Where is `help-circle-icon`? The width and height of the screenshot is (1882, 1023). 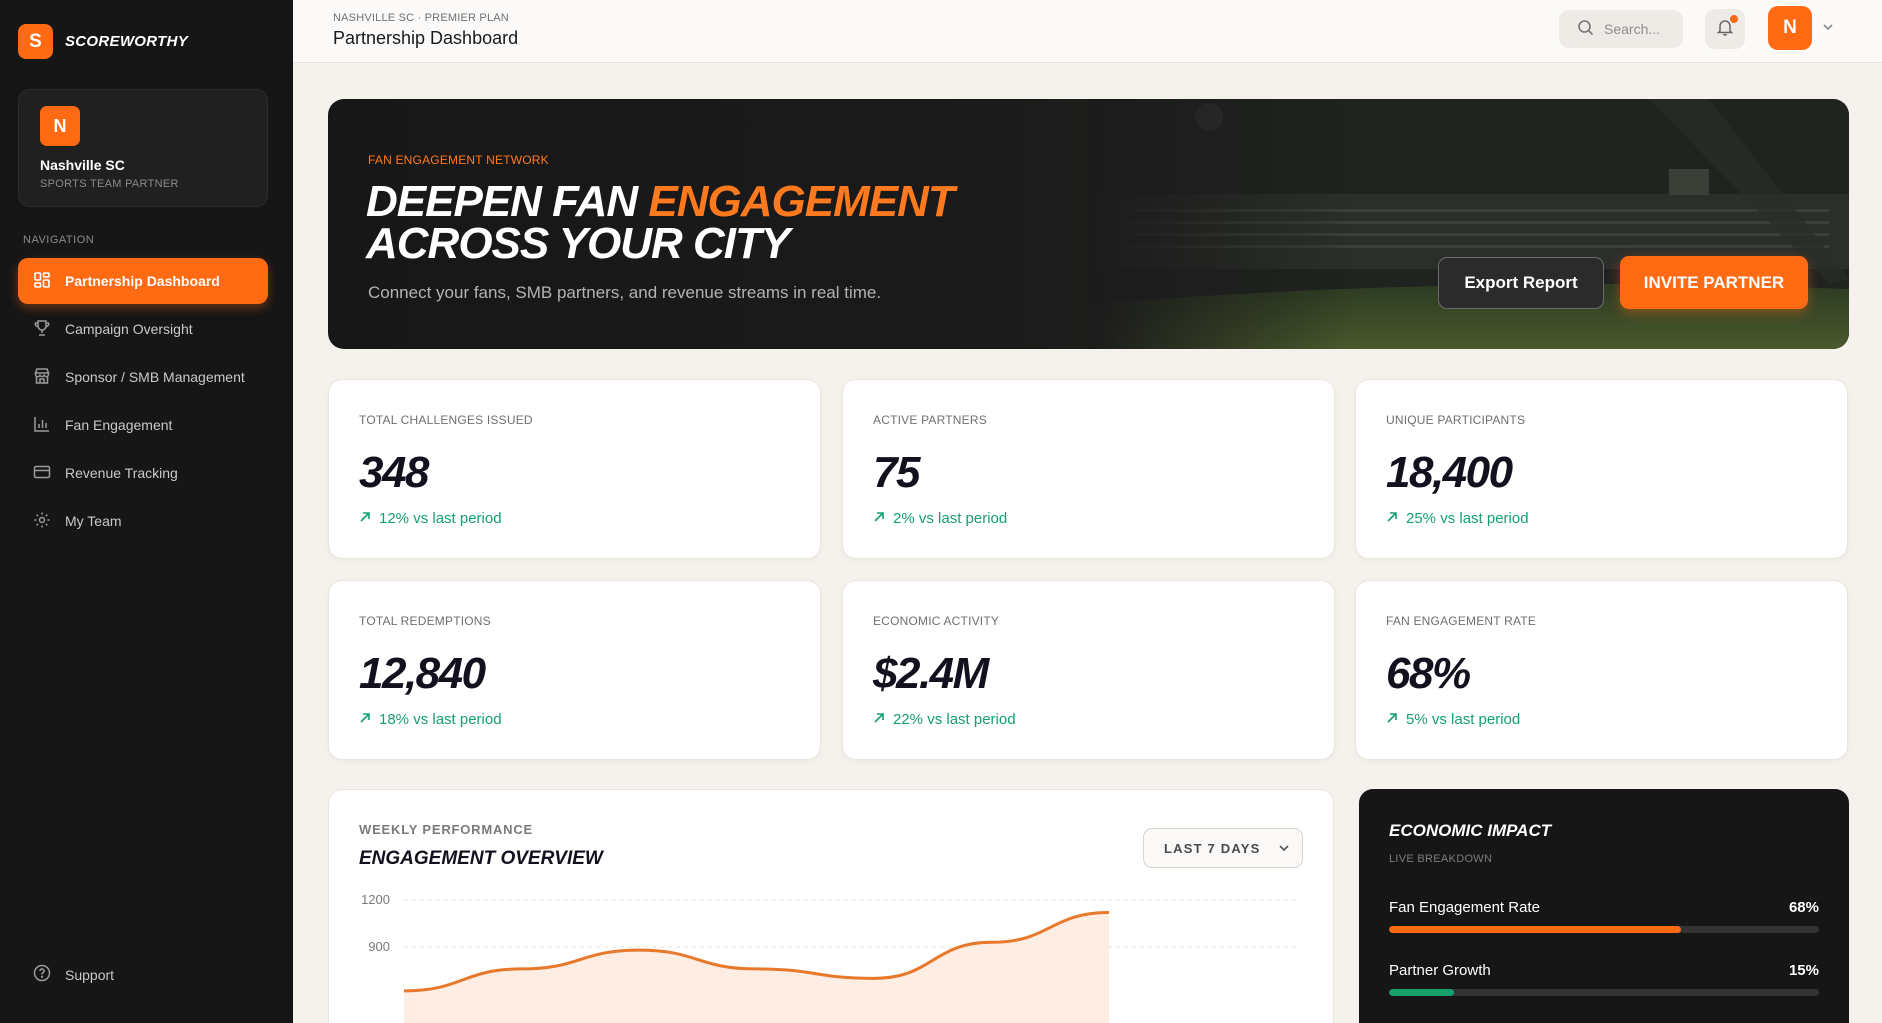 help-circle-icon is located at coordinates (42, 974).